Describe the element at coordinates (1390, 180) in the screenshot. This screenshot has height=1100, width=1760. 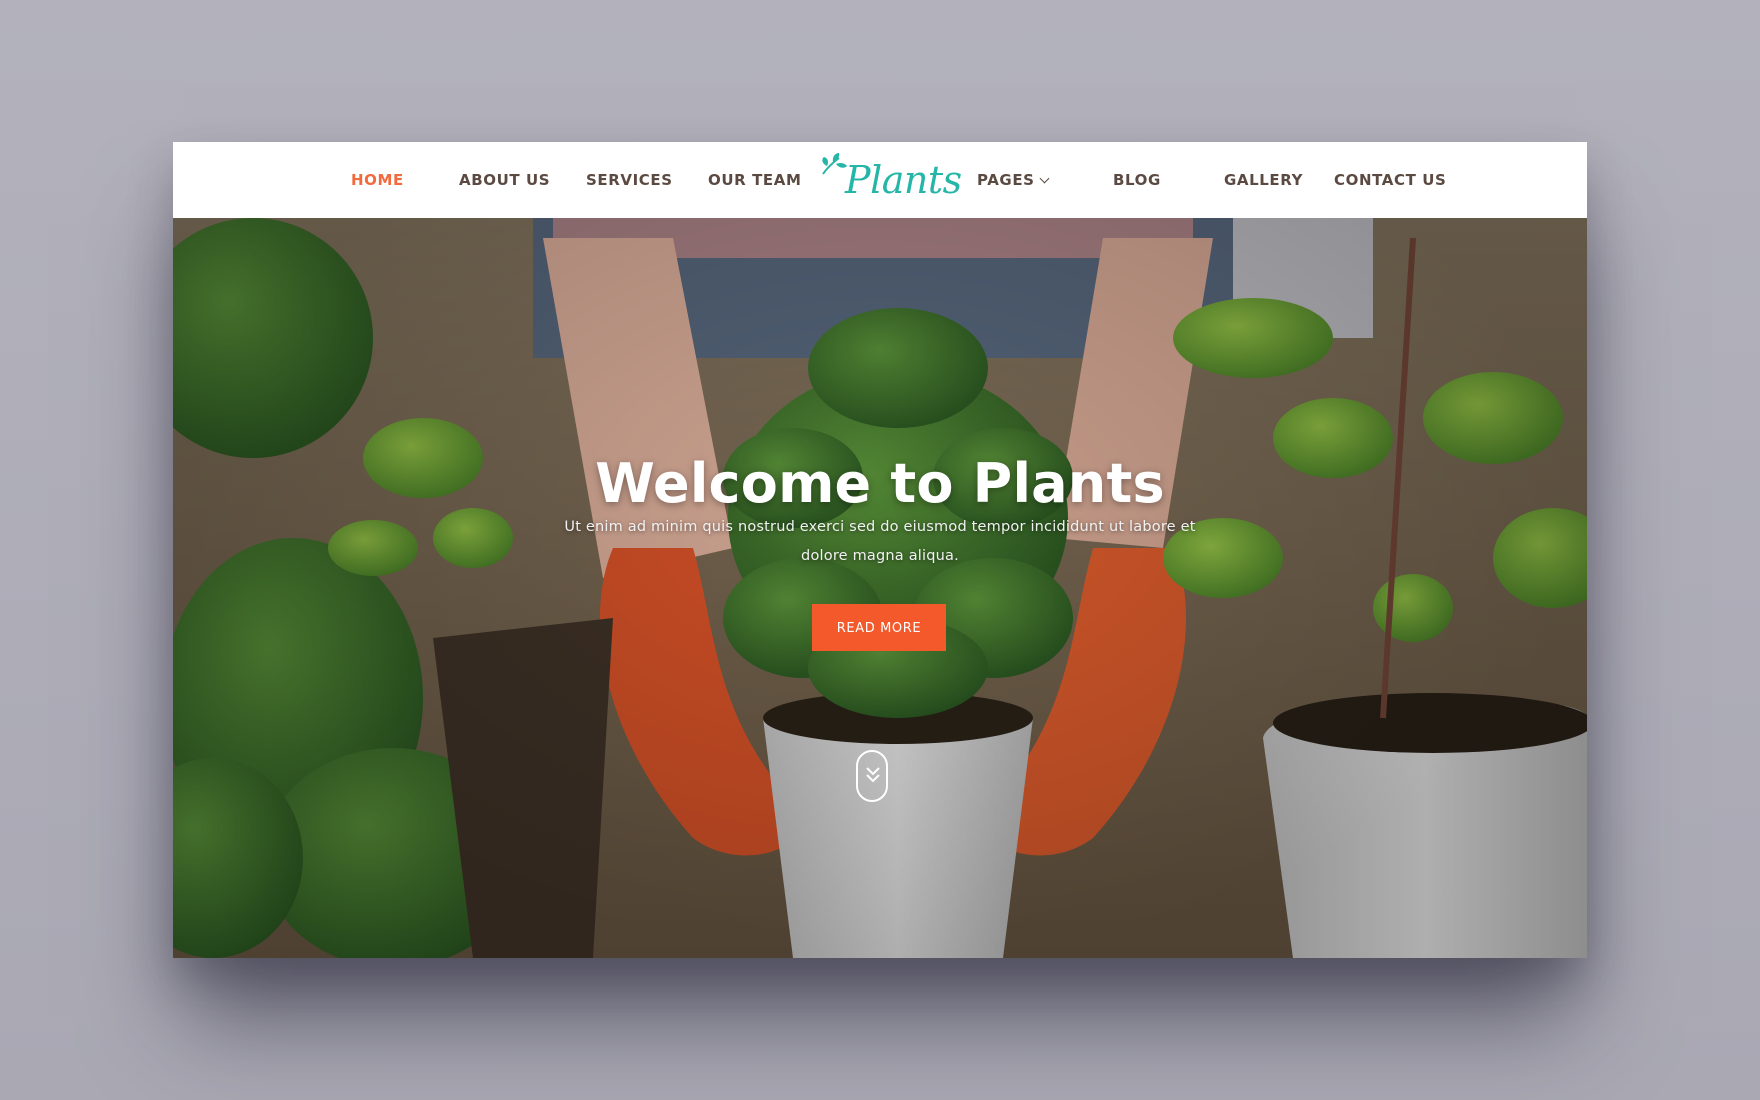
I see `nav-contact-us: CONTACT US` at that location.